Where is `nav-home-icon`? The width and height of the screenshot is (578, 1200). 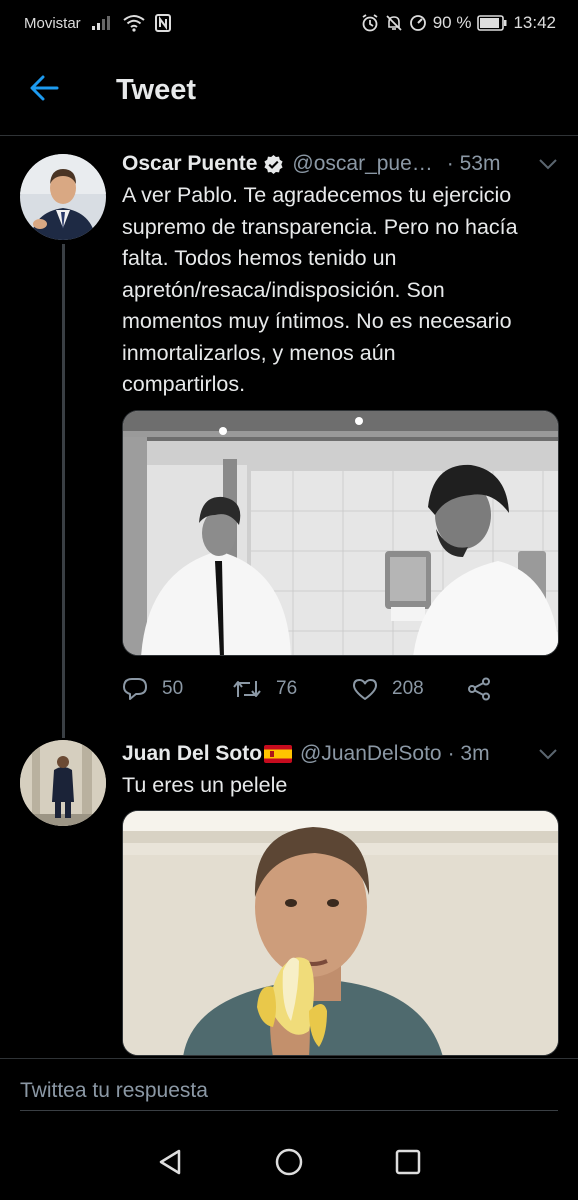 nav-home-icon is located at coordinates (289, 1162).